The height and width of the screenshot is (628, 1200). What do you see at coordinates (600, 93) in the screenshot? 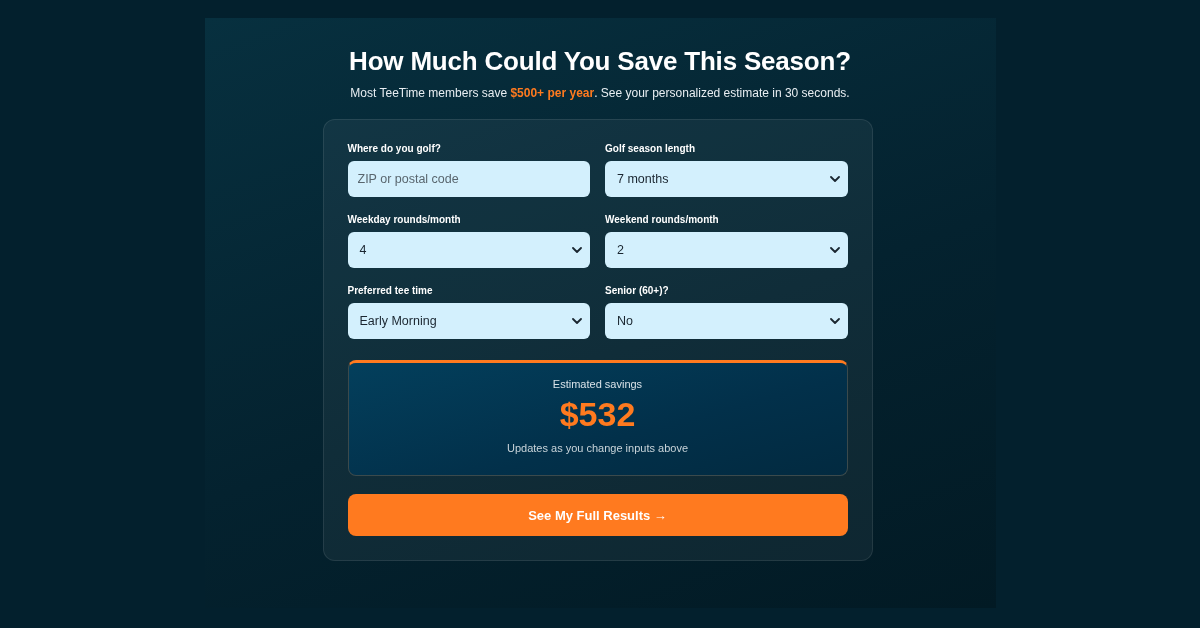
I see `heading-subtitle: Most TeeTime members save $500+ per year. See your personalized estimate in 30 seconds.` at bounding box center [600, 93].